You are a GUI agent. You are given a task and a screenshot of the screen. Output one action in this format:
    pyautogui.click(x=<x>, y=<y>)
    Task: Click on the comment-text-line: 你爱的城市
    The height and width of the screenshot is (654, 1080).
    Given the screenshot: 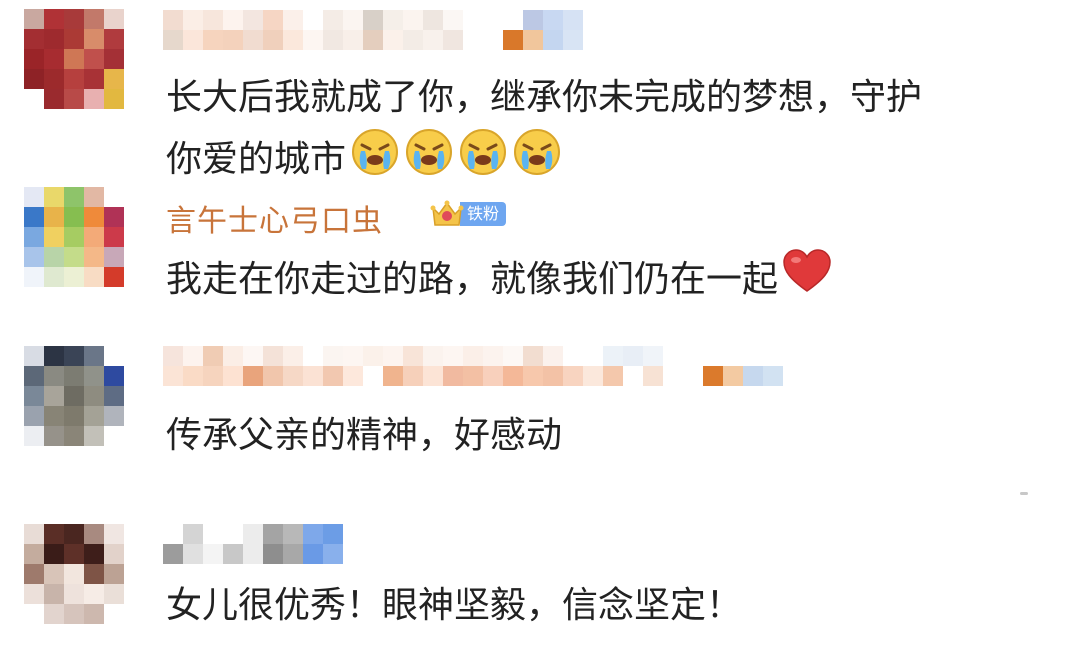 What is the action you would take?
    pyautogui.click(x=544, y=161)
    